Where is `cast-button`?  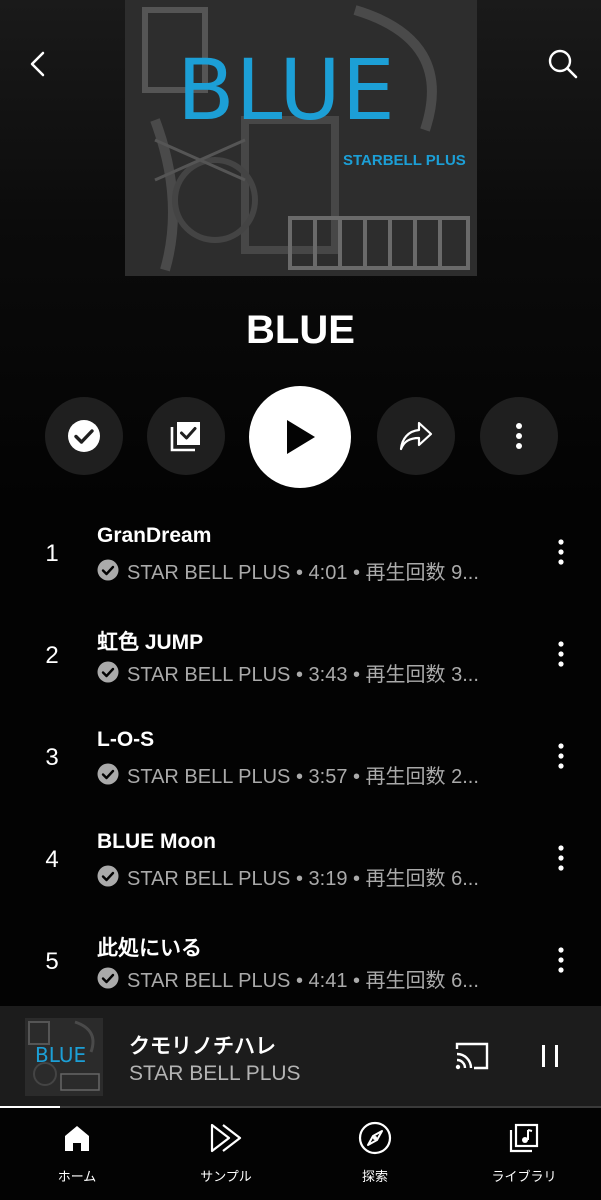
cast-button is located at coordinates (472, 1056).